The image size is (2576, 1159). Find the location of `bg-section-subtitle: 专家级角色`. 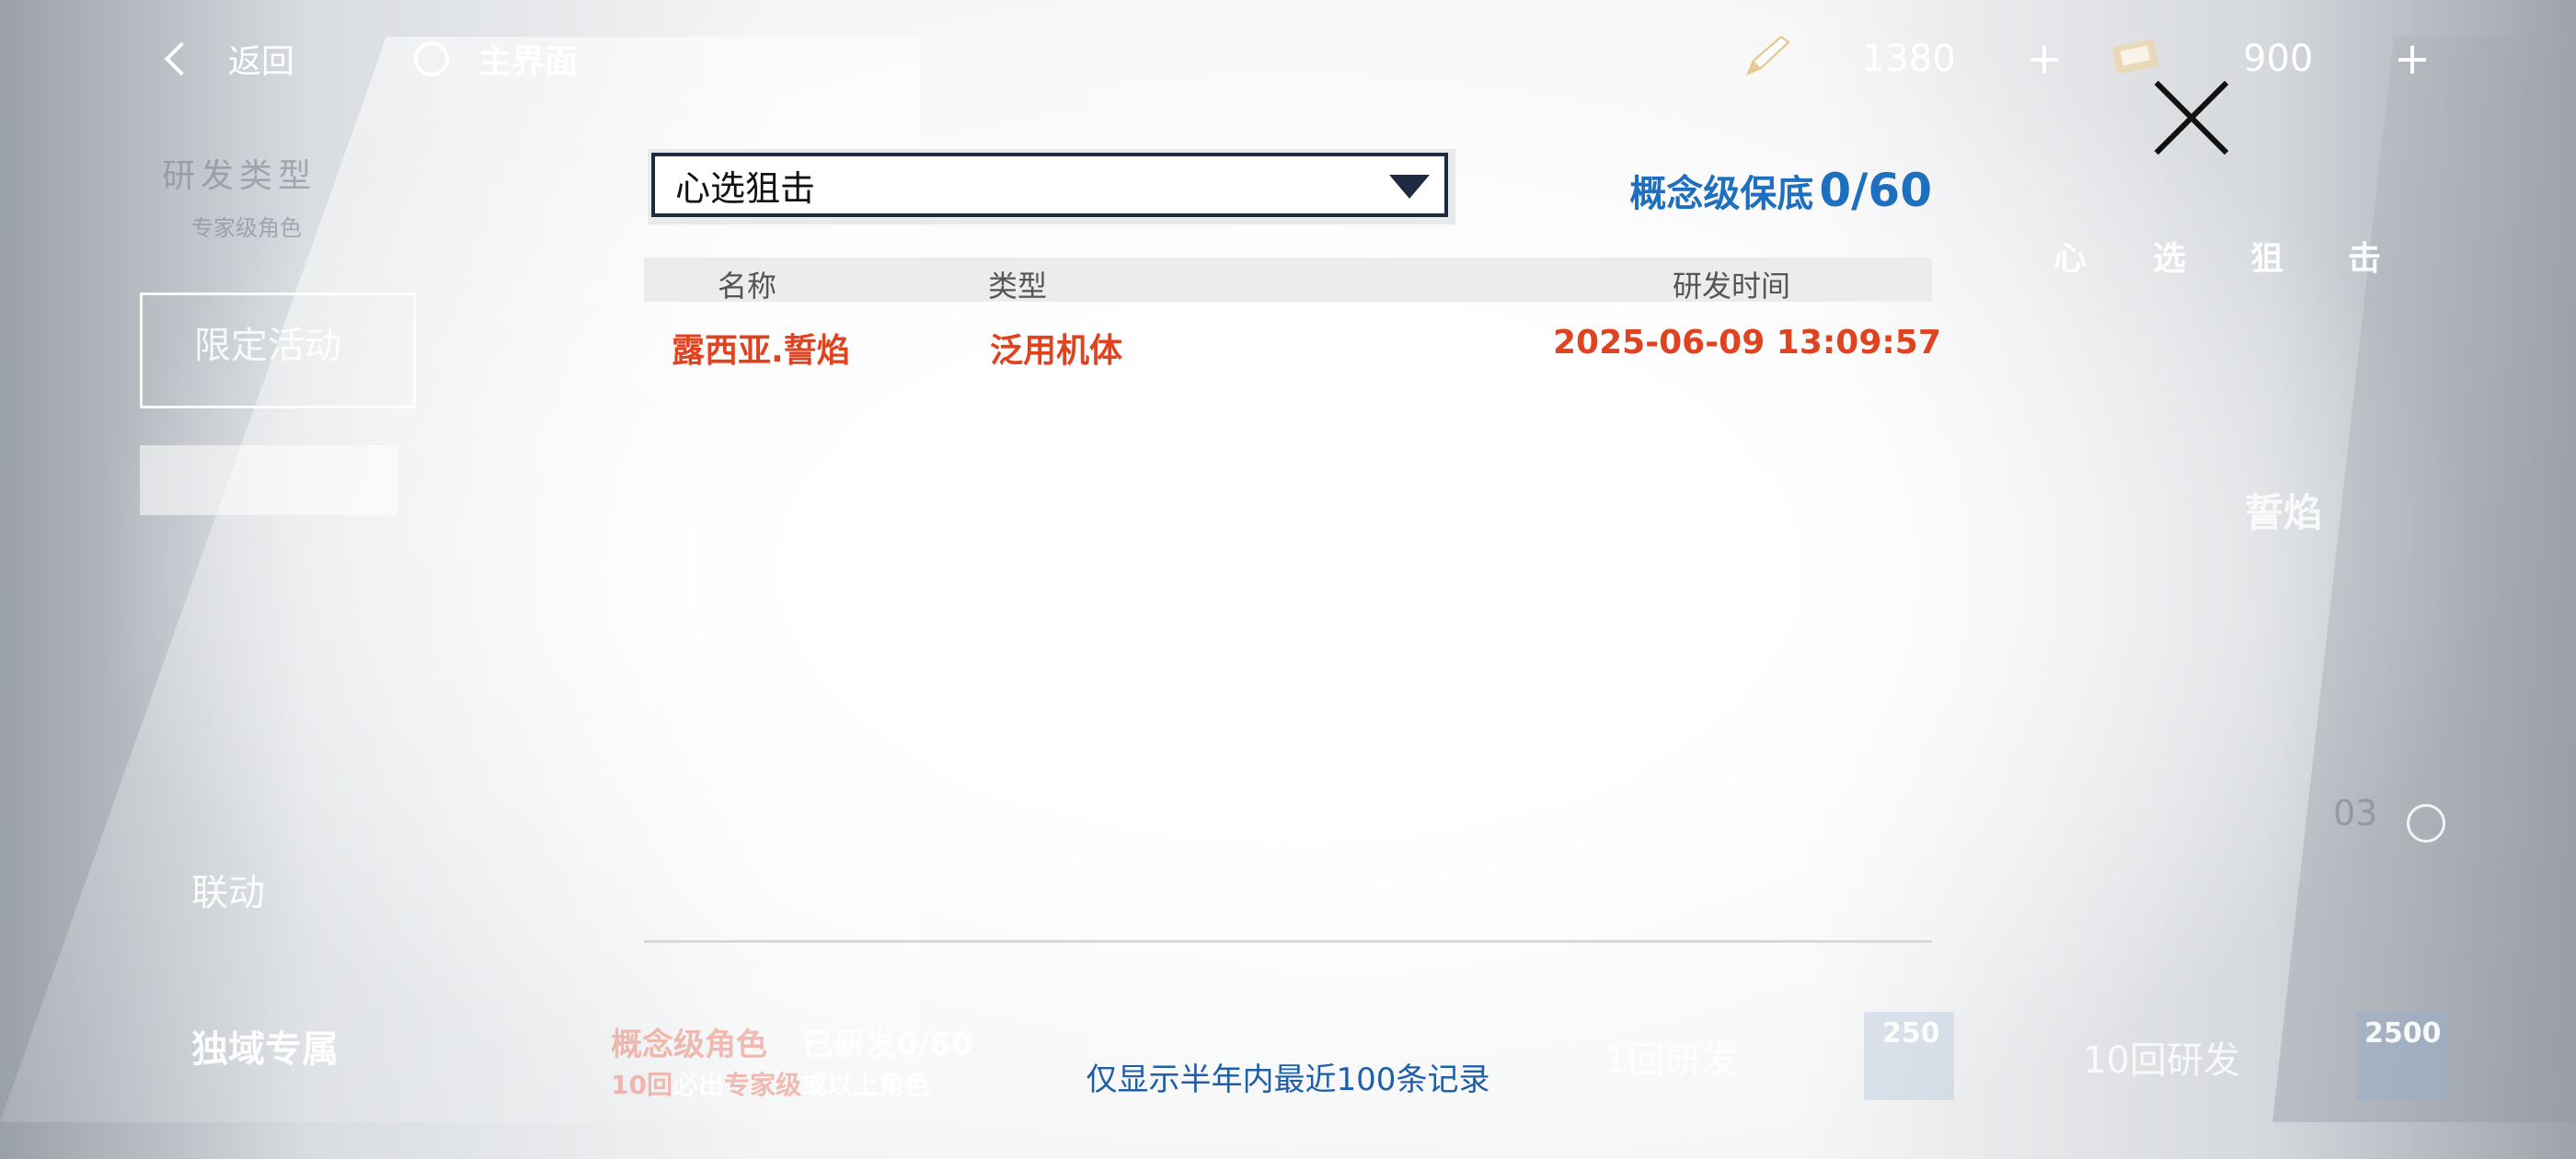

bg-section-subtitle: 专家级角色 is located at coordinates (246, 228).